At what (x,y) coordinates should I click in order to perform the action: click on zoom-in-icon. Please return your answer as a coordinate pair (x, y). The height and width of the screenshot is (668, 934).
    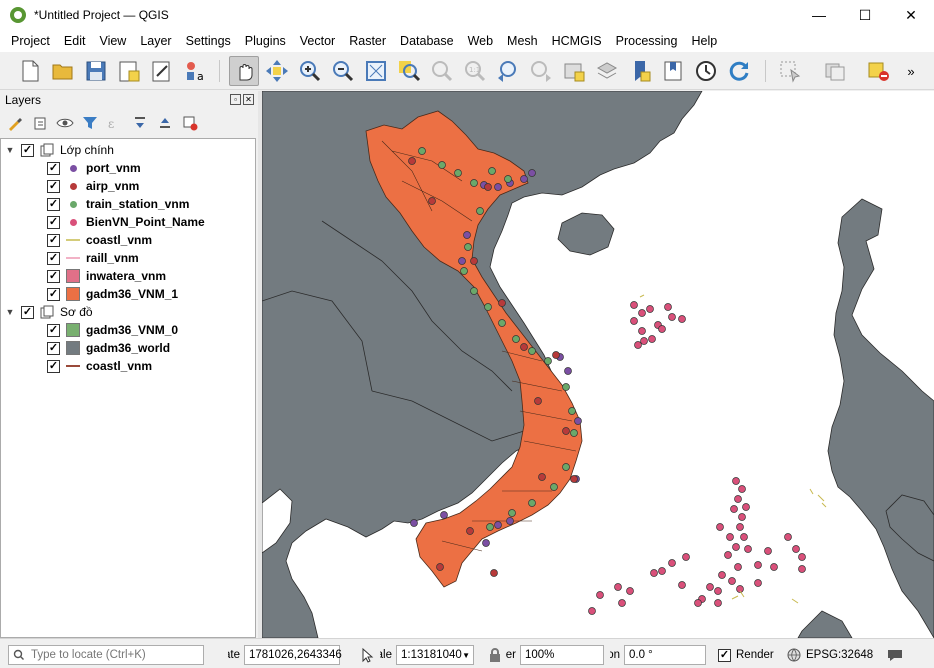
    Looking at the image, I should click on (310, 71).